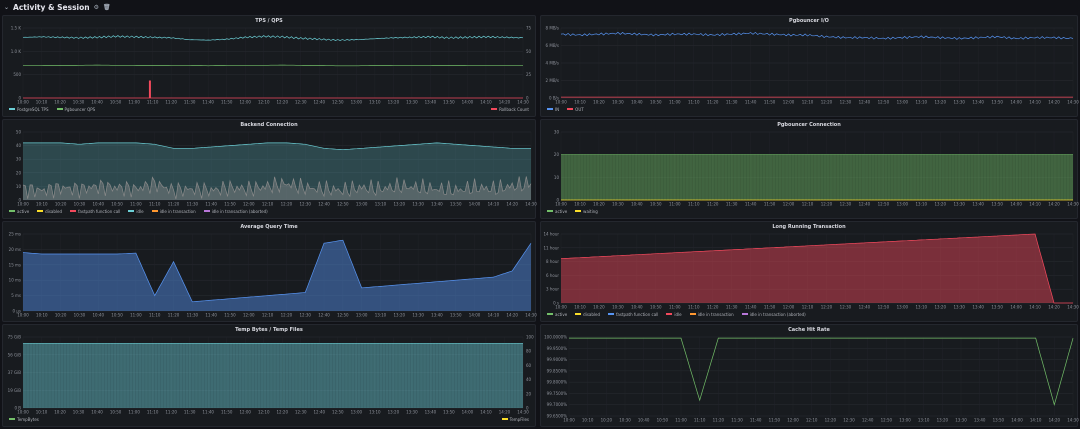 The image size is (1080, 429). What do you see at coordinates (557, 370) in the screenshot?
I see `y-tick-label: 99.8500%` at bounding box center [557, 370].